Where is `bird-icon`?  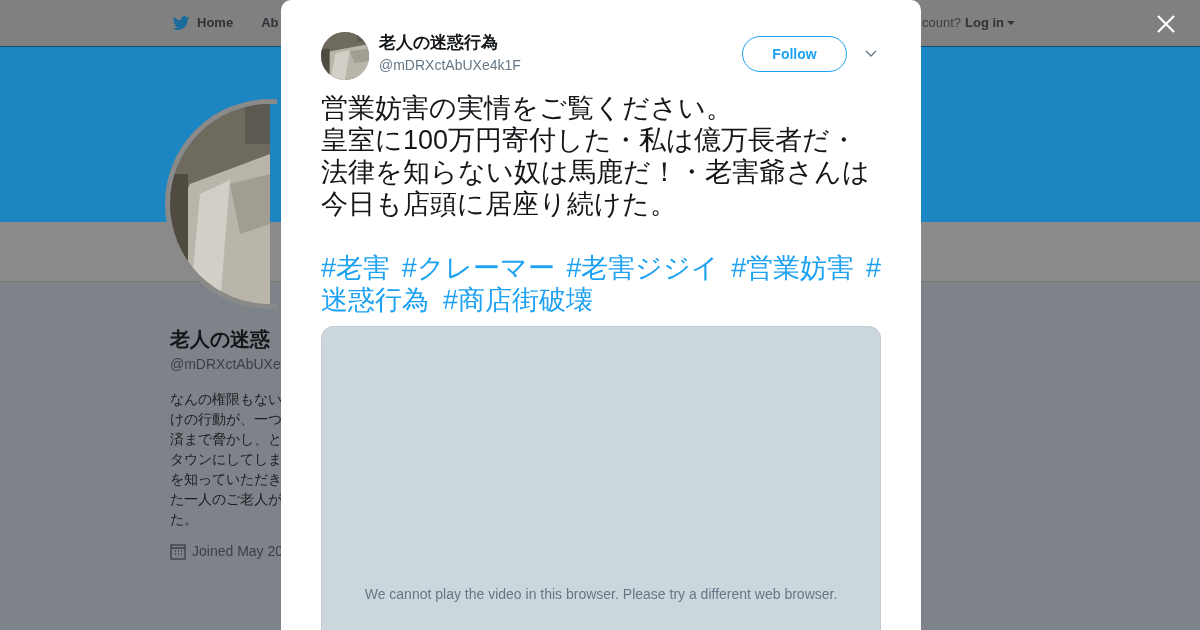 bird-icon is located at coordinates (181, 23).